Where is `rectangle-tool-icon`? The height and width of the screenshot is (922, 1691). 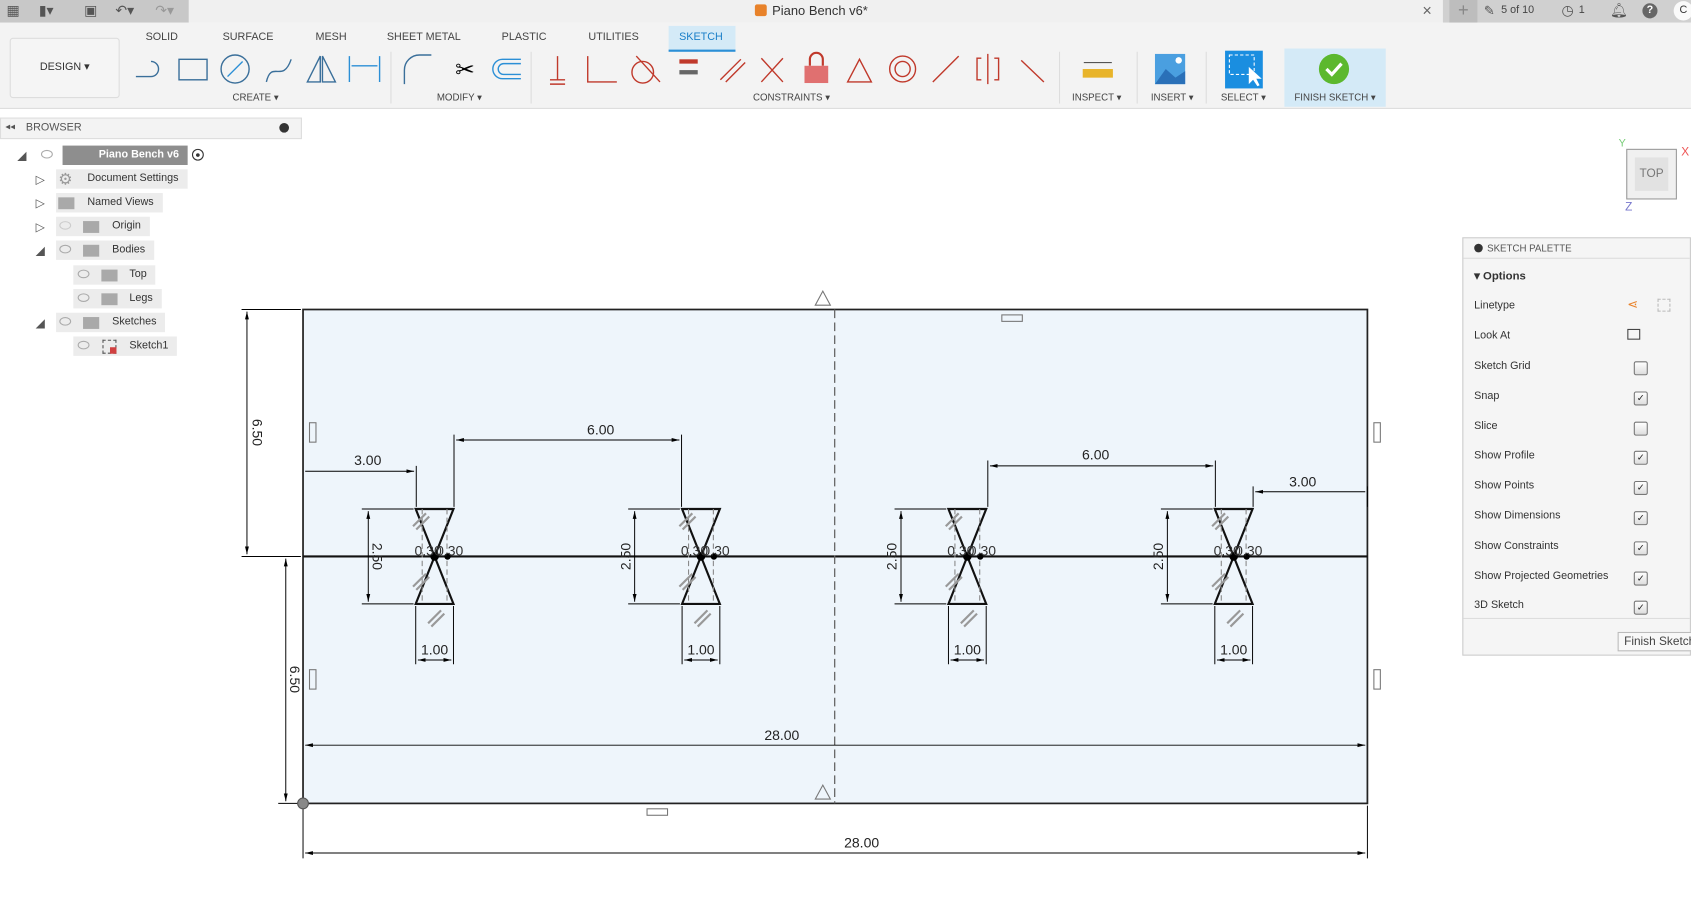 rectangle-tool-icon is located at coordinates (193, 69).